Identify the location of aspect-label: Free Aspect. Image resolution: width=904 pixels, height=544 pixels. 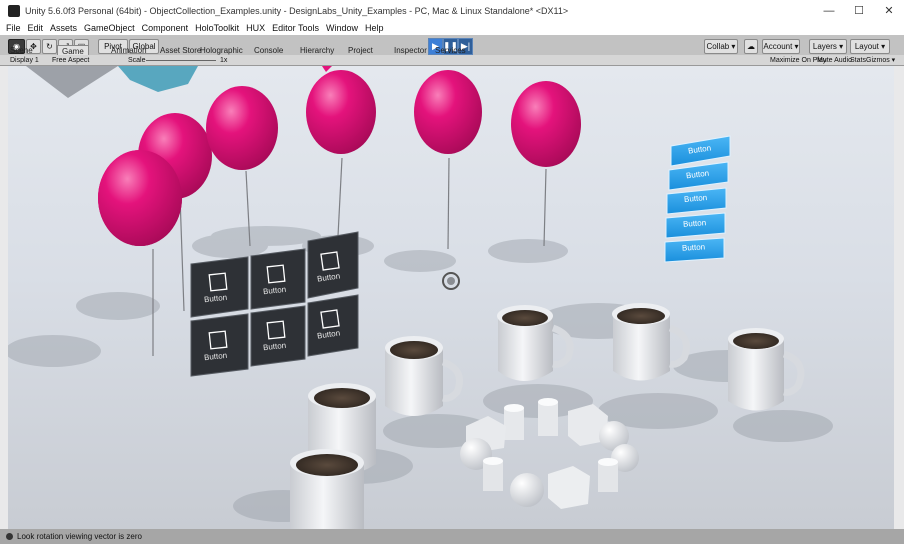
(71, 60).